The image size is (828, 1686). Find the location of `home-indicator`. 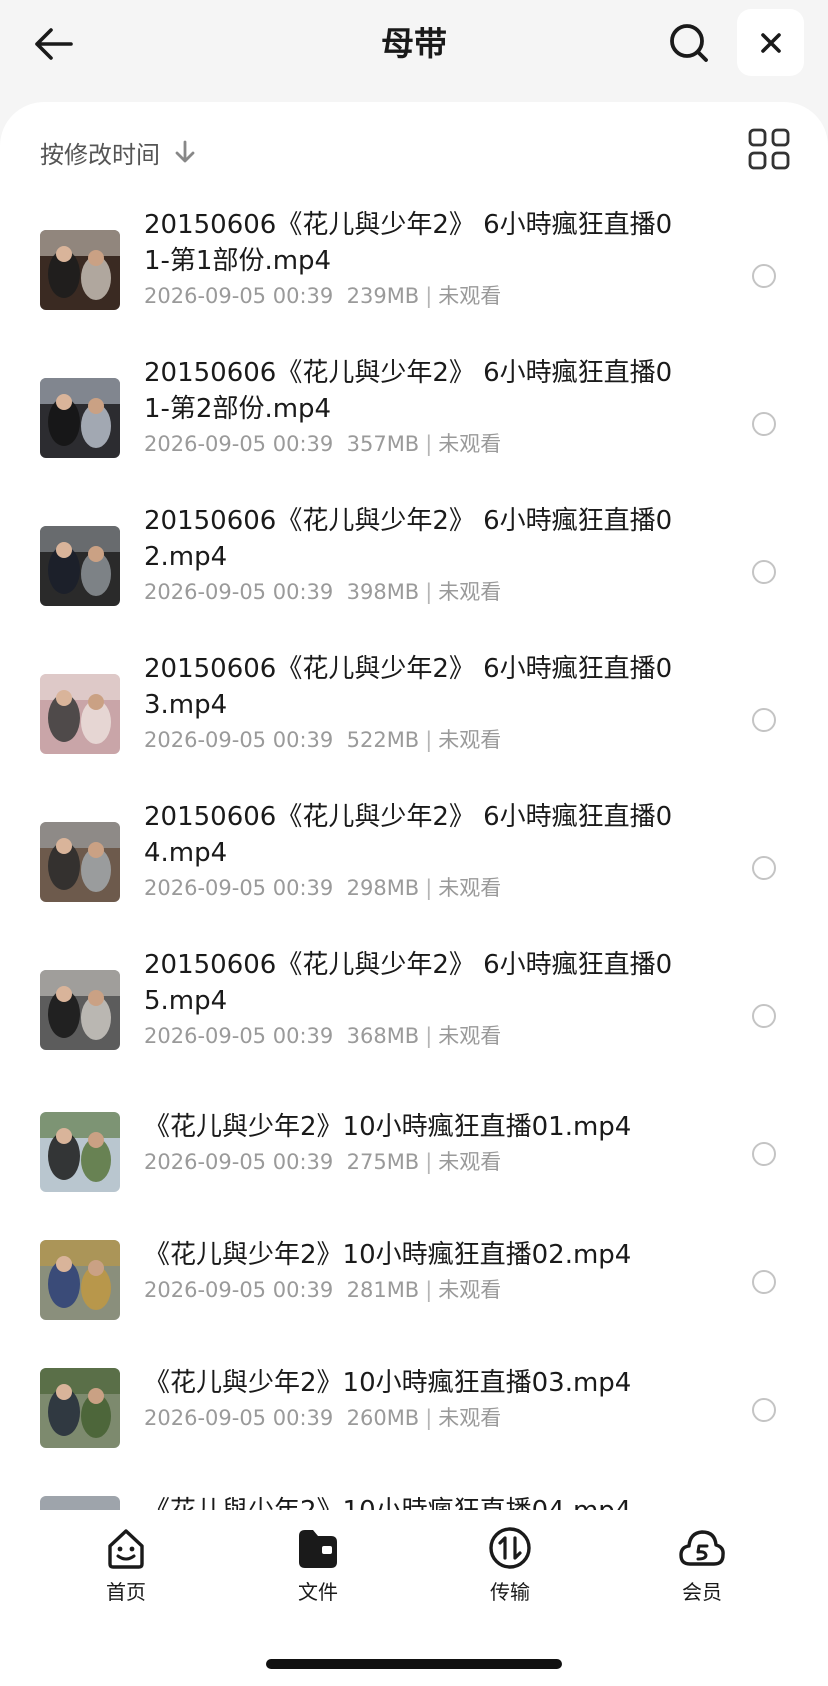

home-indicator is located at coordinates (414, 1664).